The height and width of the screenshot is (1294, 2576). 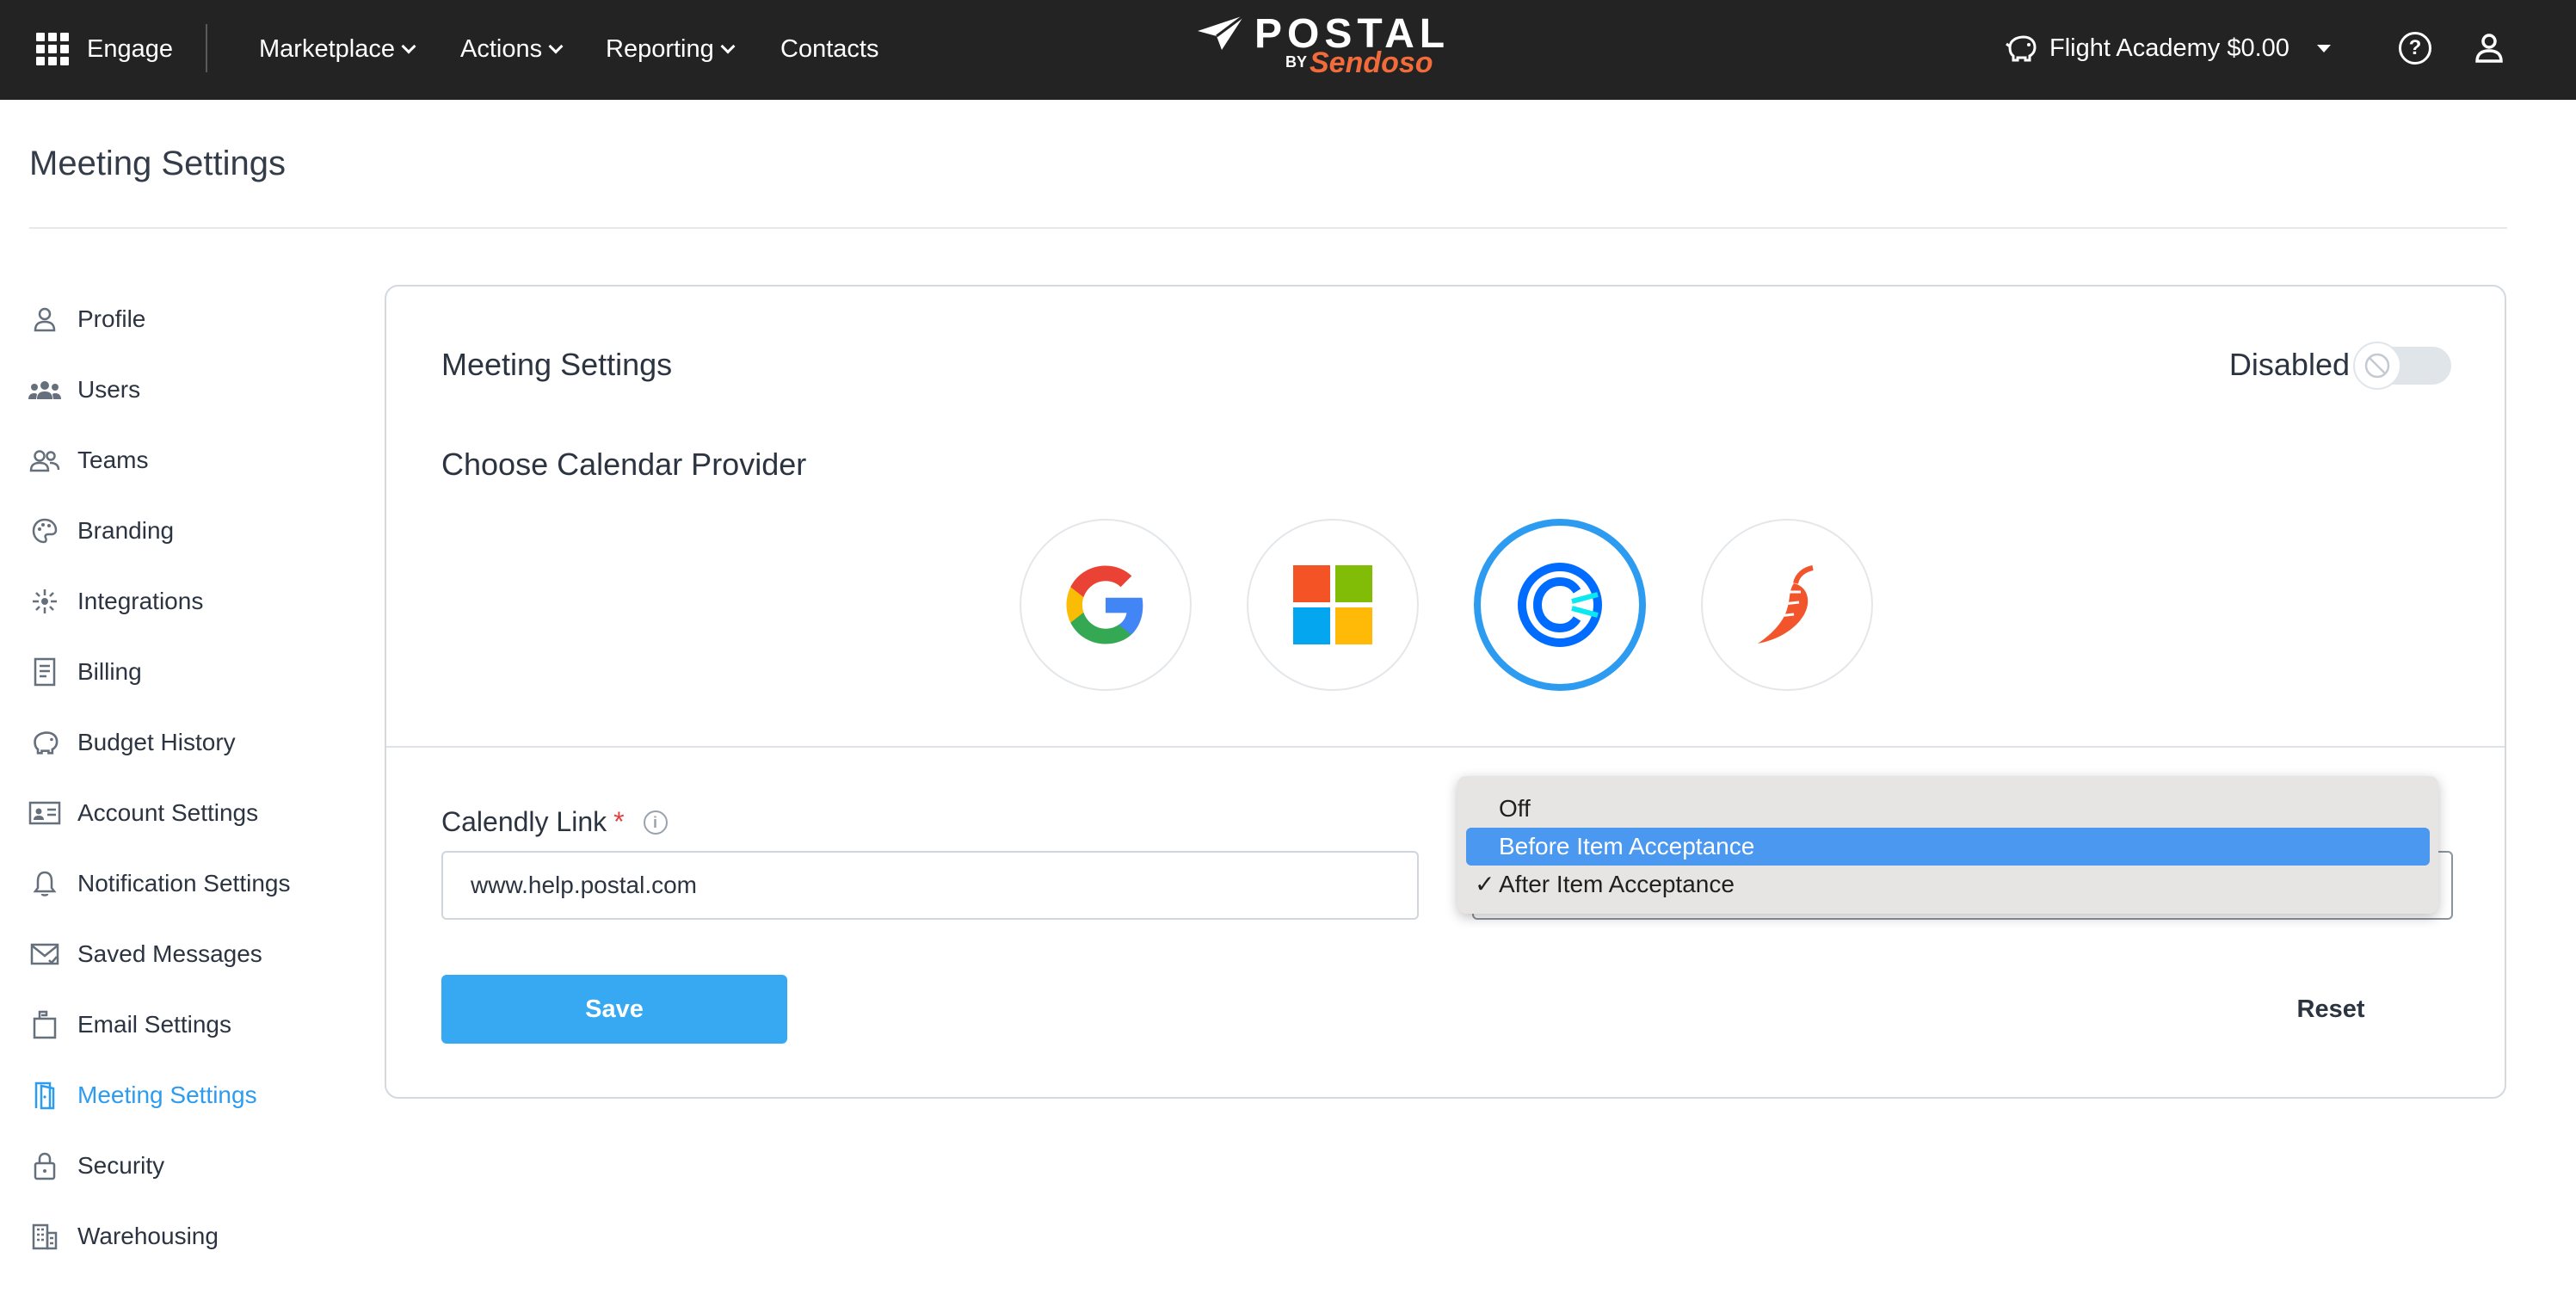 What do you see at coordinates (45, 390) in the screenshot?
I see `users-icon` at bounding box center [45, 390].